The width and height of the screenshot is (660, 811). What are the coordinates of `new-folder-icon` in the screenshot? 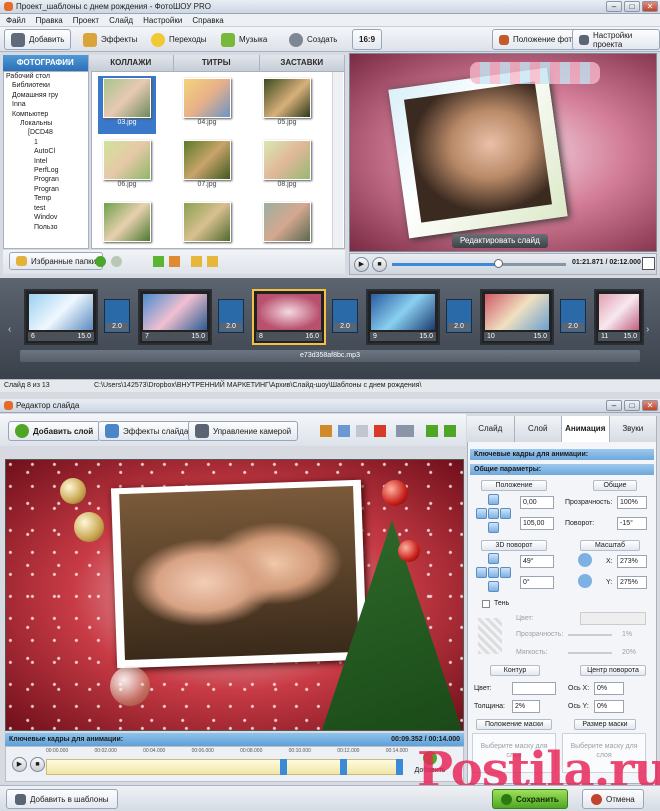 It's located at (212, 261).